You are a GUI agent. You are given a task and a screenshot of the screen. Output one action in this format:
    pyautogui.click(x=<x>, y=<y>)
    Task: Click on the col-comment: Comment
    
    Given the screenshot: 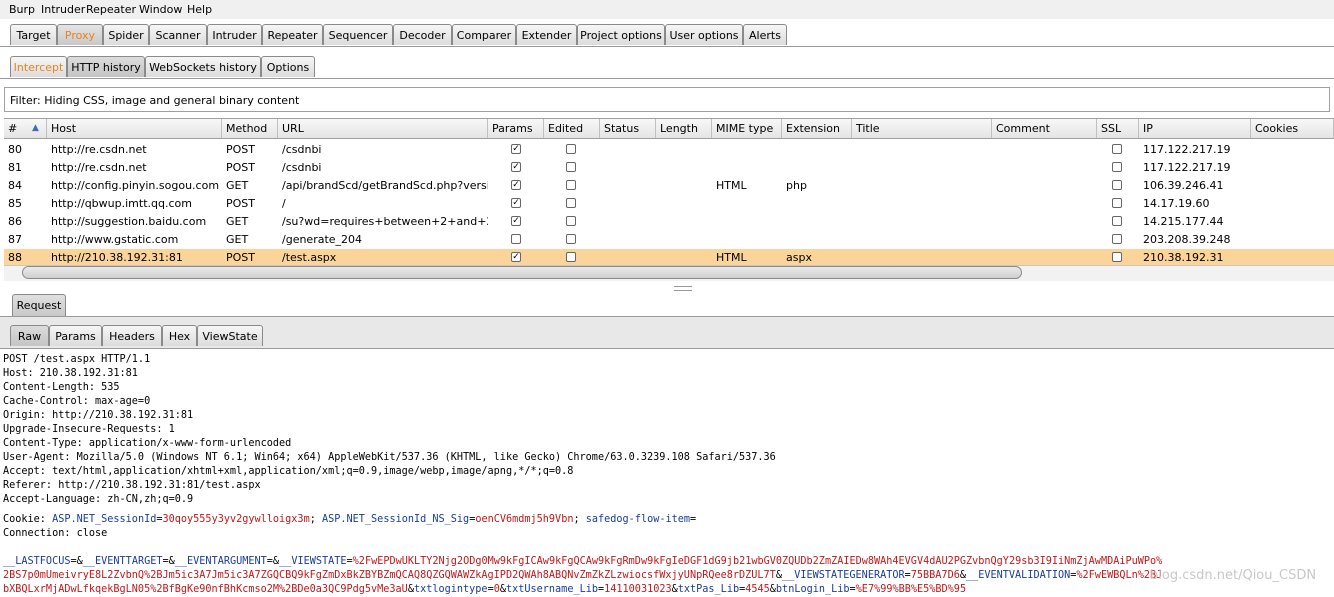 What is the action you would take?
    pyautogui.click(x=1044, y=128)
    